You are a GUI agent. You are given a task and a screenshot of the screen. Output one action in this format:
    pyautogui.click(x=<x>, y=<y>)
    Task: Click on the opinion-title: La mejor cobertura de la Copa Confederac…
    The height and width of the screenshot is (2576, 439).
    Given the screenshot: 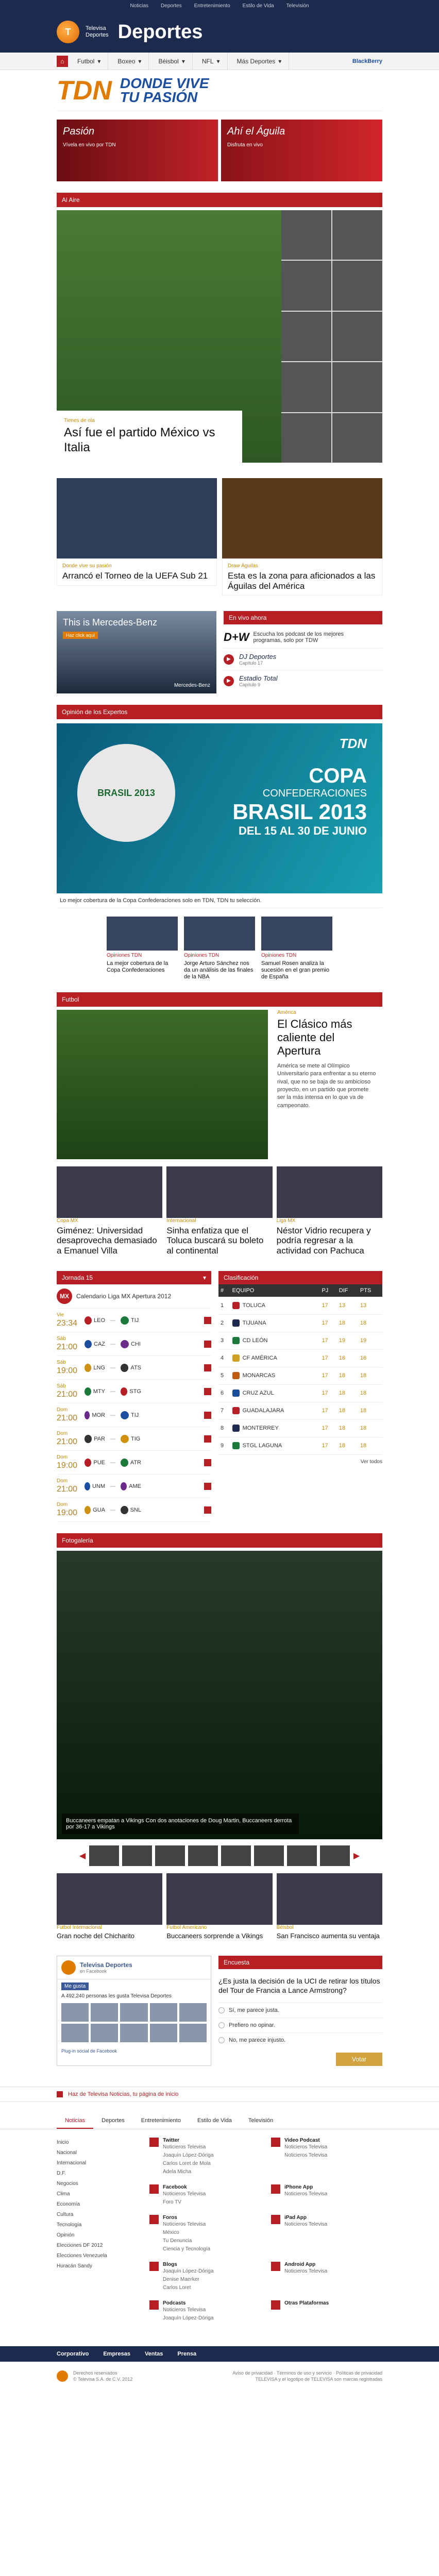 What is the action you would take?
    pyautogui.click(x=143, y=967)
    